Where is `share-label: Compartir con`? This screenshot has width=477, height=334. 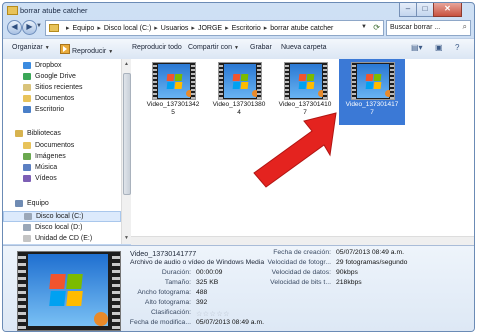
share-label: Compartir con is located at coordinates (210, 47).